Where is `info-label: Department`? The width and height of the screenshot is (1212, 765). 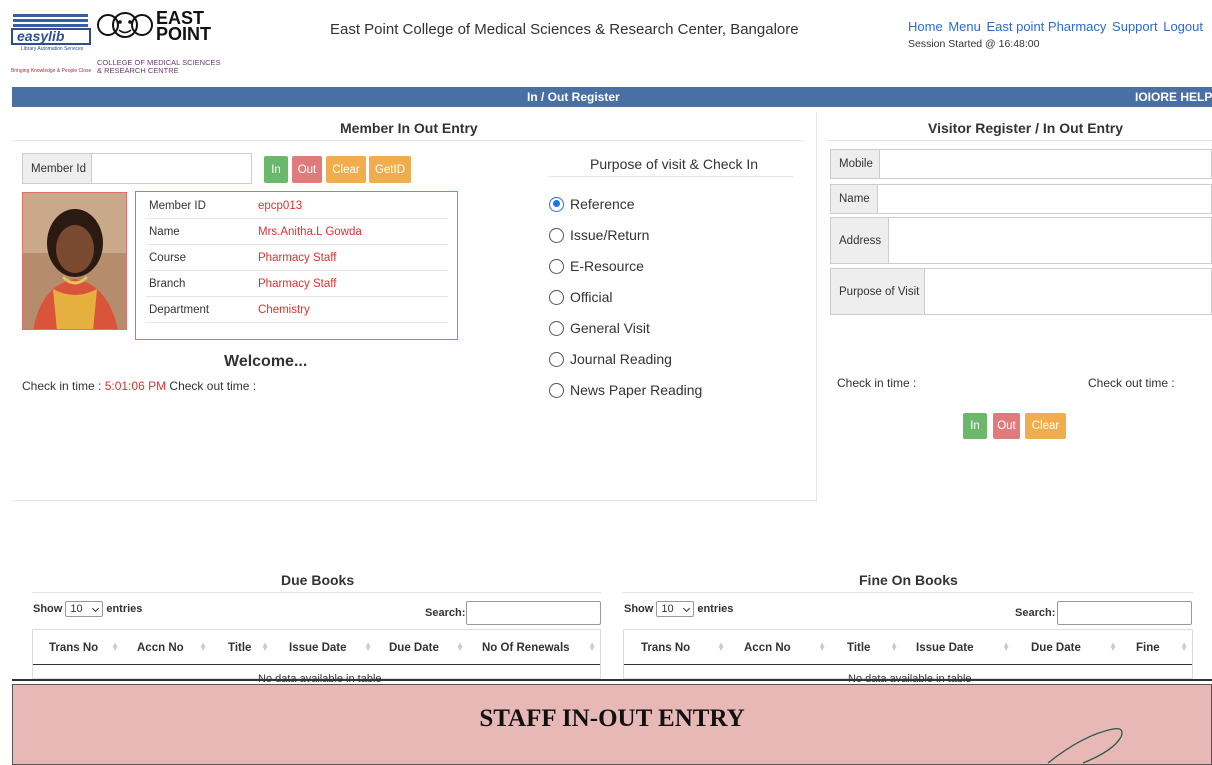
info-label: Department is located at coordinates (179, 310).